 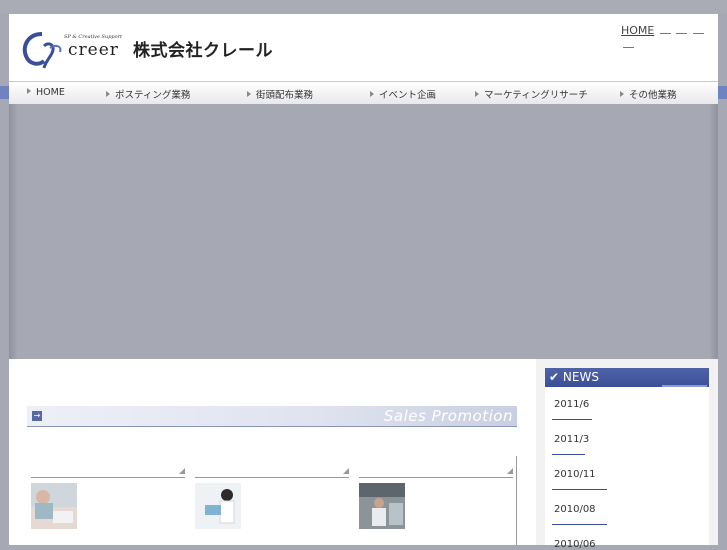 I want to click on column-divider, so click(x=516, y=500).